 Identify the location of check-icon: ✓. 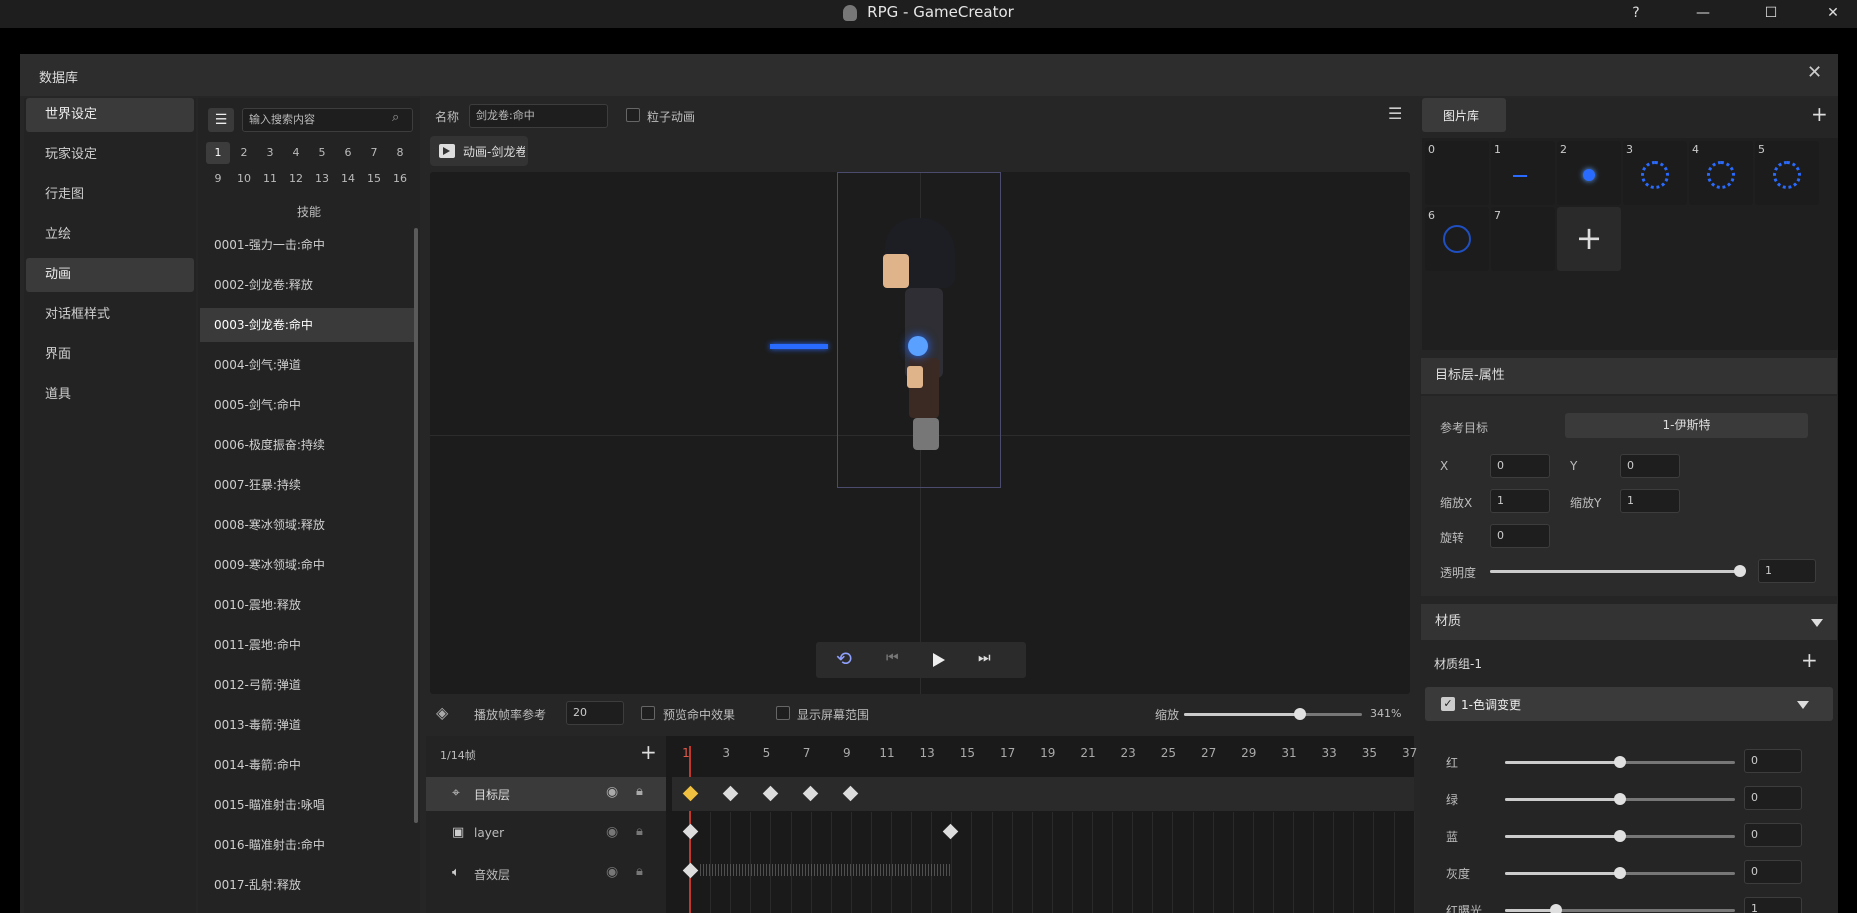
(1448, 704).